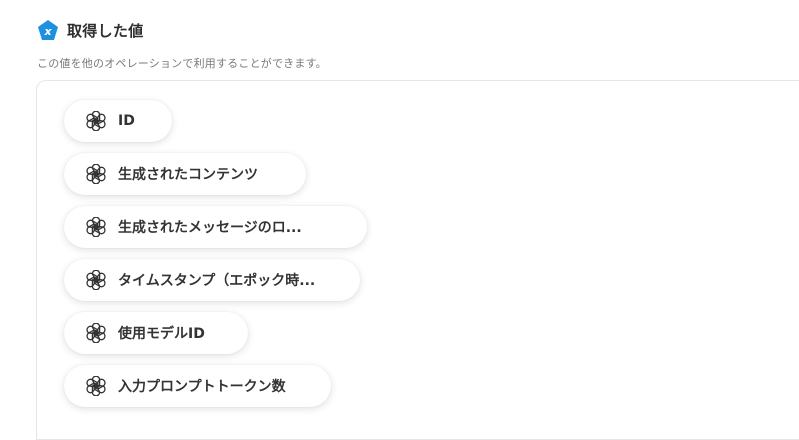 The width and height of the screenshot is (799, 440). What do you see at coordinates (182, 63) in the screenshot?
I see `section-description: この値を他のオペレーションで利用することができます。` at bounding box center [182, 63].